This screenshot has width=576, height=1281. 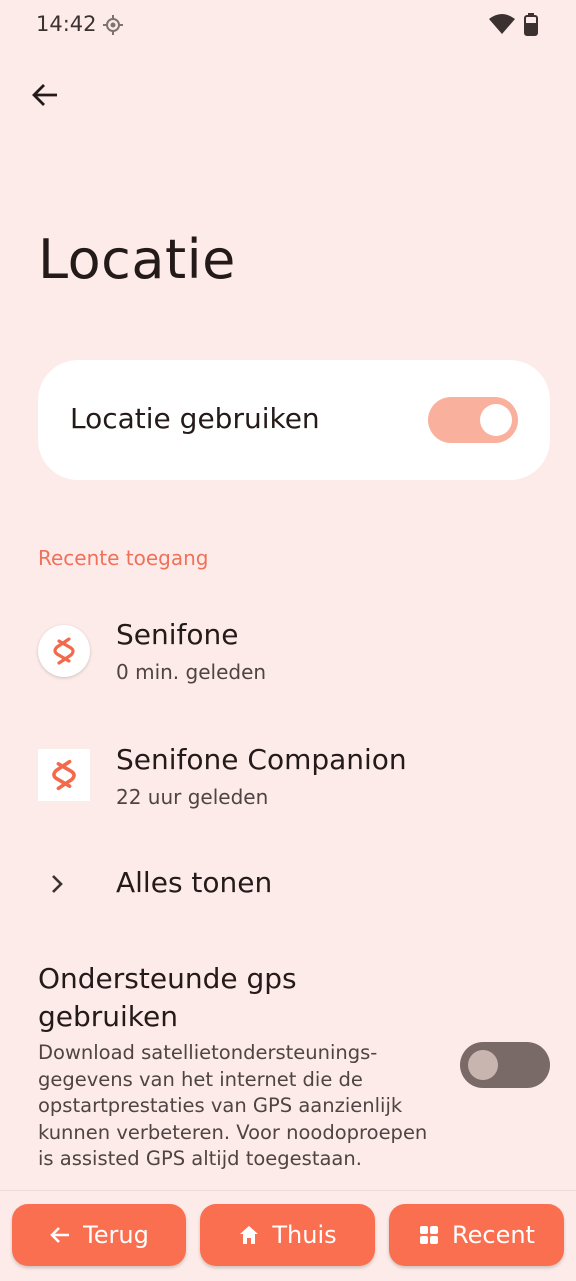 I want to click on recent-nav-button: Recent, so click(x=476, y=1235).